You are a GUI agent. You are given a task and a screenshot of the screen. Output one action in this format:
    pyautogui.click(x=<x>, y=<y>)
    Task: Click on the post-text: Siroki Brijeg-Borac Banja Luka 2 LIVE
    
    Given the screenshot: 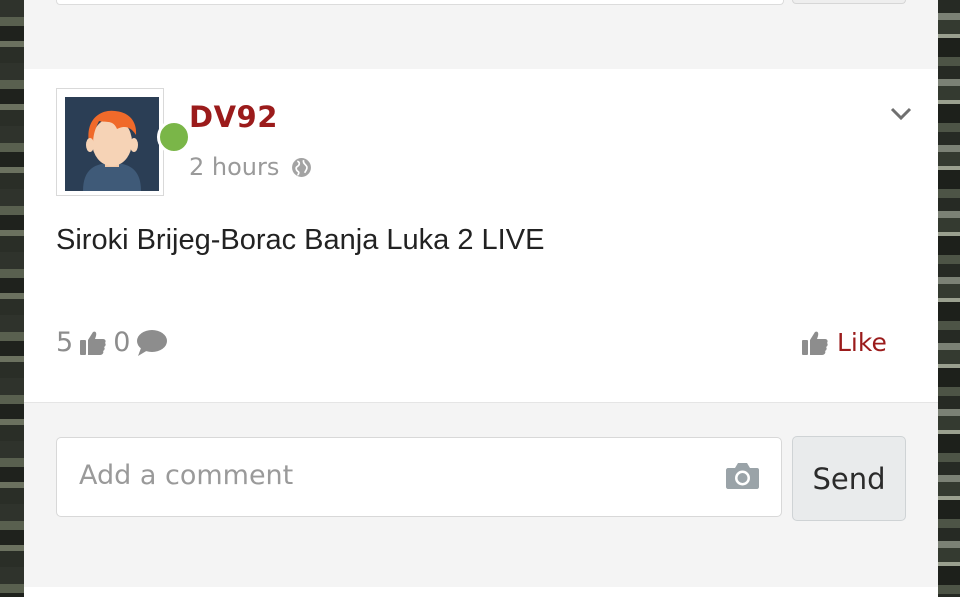 What is the action you would take?
    pyautogui.click(x=300, y=240)
    